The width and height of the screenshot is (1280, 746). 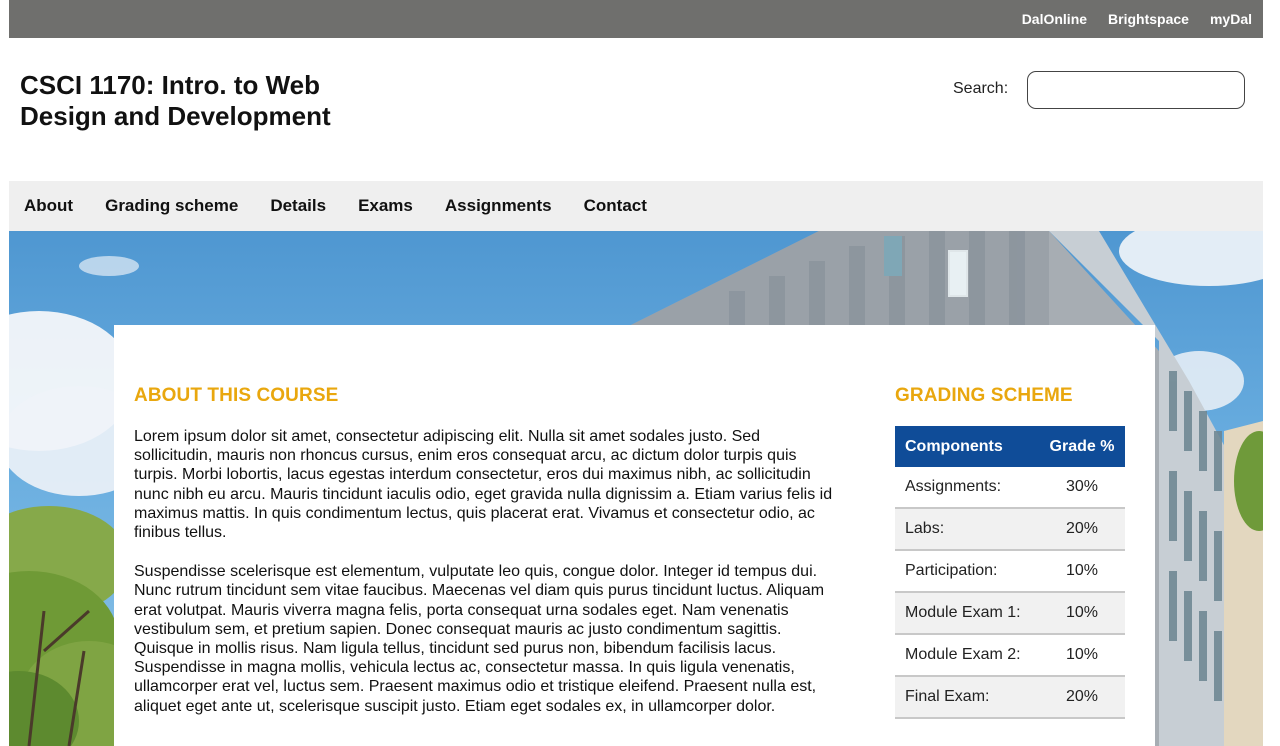 What do you see at coordinates (170, 85) in the screenshot?
I see `site-title-line1: CSCI 1170: Intro. to Web` at bounding box center [170, 85].